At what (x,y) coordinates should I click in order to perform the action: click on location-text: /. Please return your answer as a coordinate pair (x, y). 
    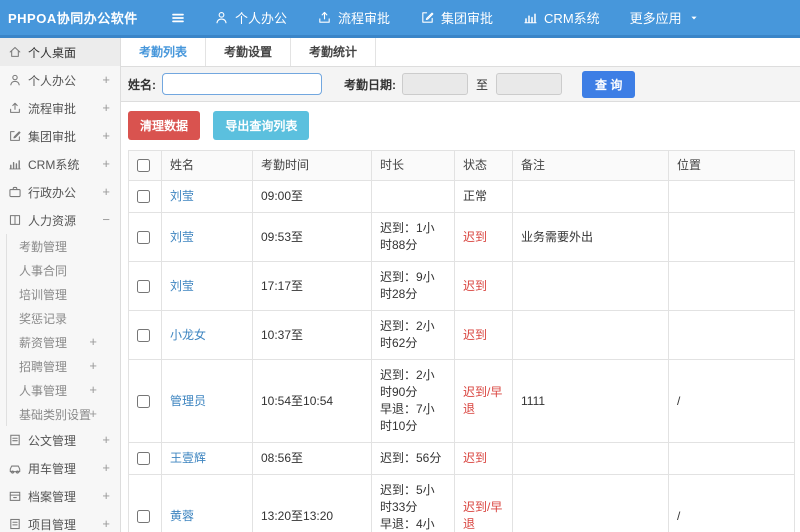
    Looking at the image, I should click on (731, 503).